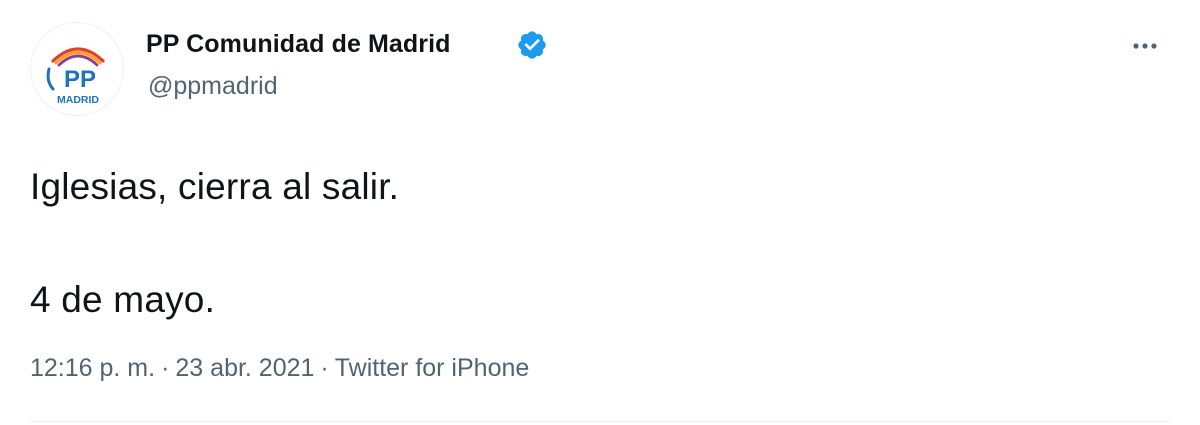  I want to click on tweet-text-line-2: 4 de mayo., so click(123, 299).